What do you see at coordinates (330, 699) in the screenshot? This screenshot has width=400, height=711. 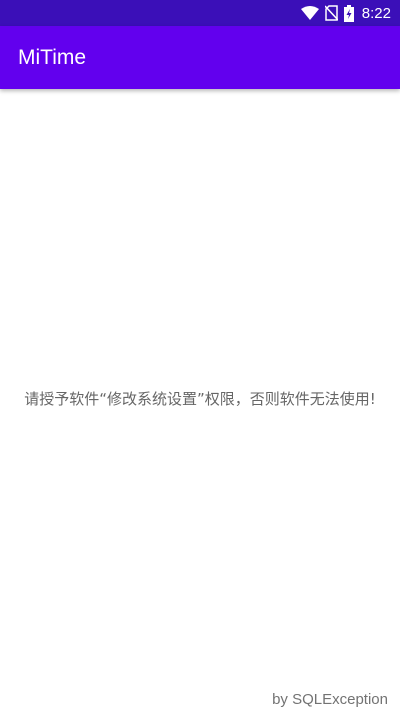 I see `footer-credit: by SQLException` at bounding box center [330, 699].